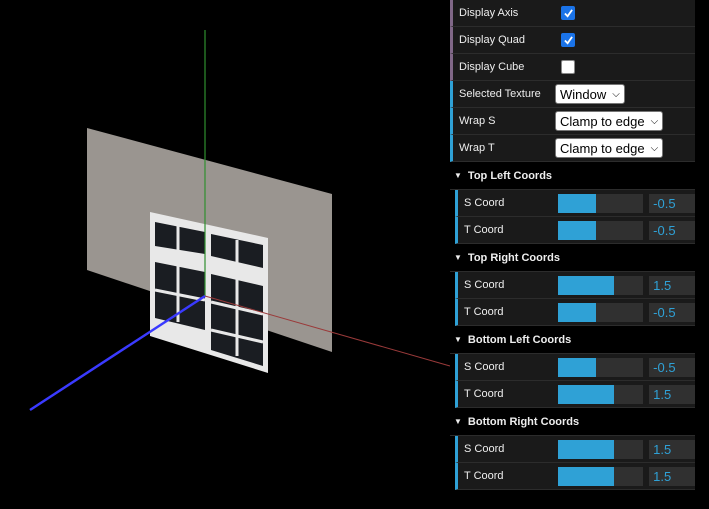 Image resolution: width=709 pixels, height=509 pixels. What do you see at coordinates (519, 339) in the screenshot?
I see `folder-title: Bottom Left Coords` at bounding box center [519, 339].